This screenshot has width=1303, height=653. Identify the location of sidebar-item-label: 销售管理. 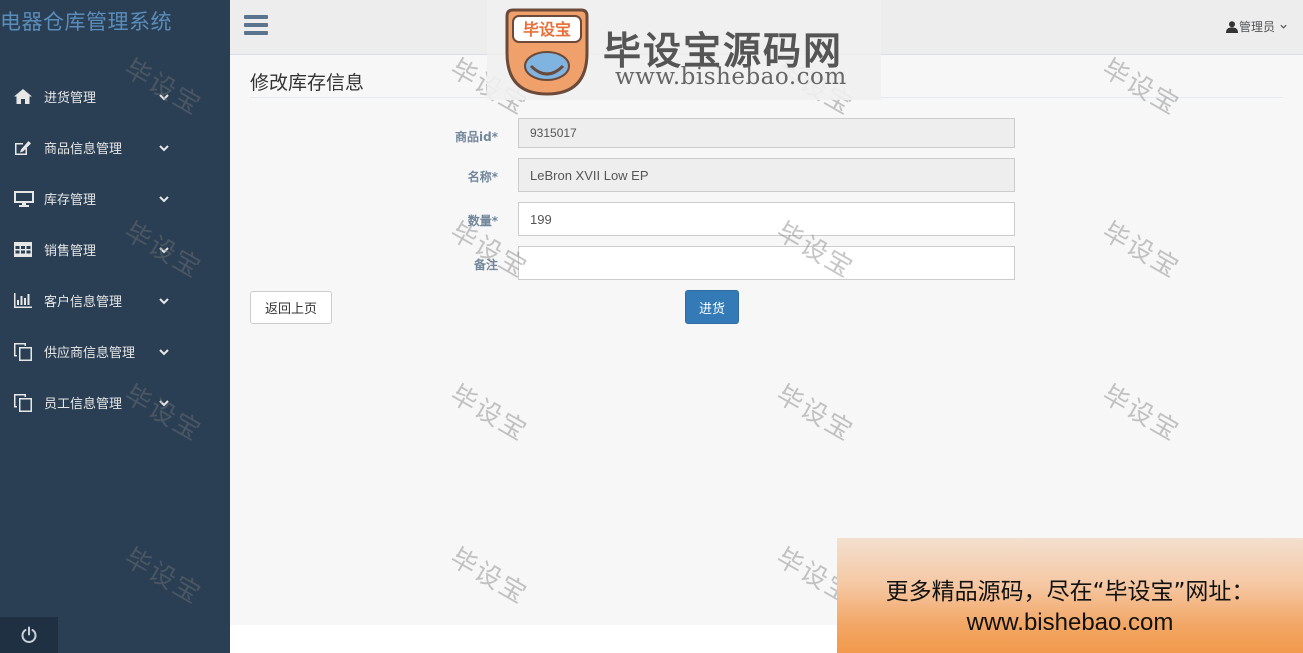
(70, 251).